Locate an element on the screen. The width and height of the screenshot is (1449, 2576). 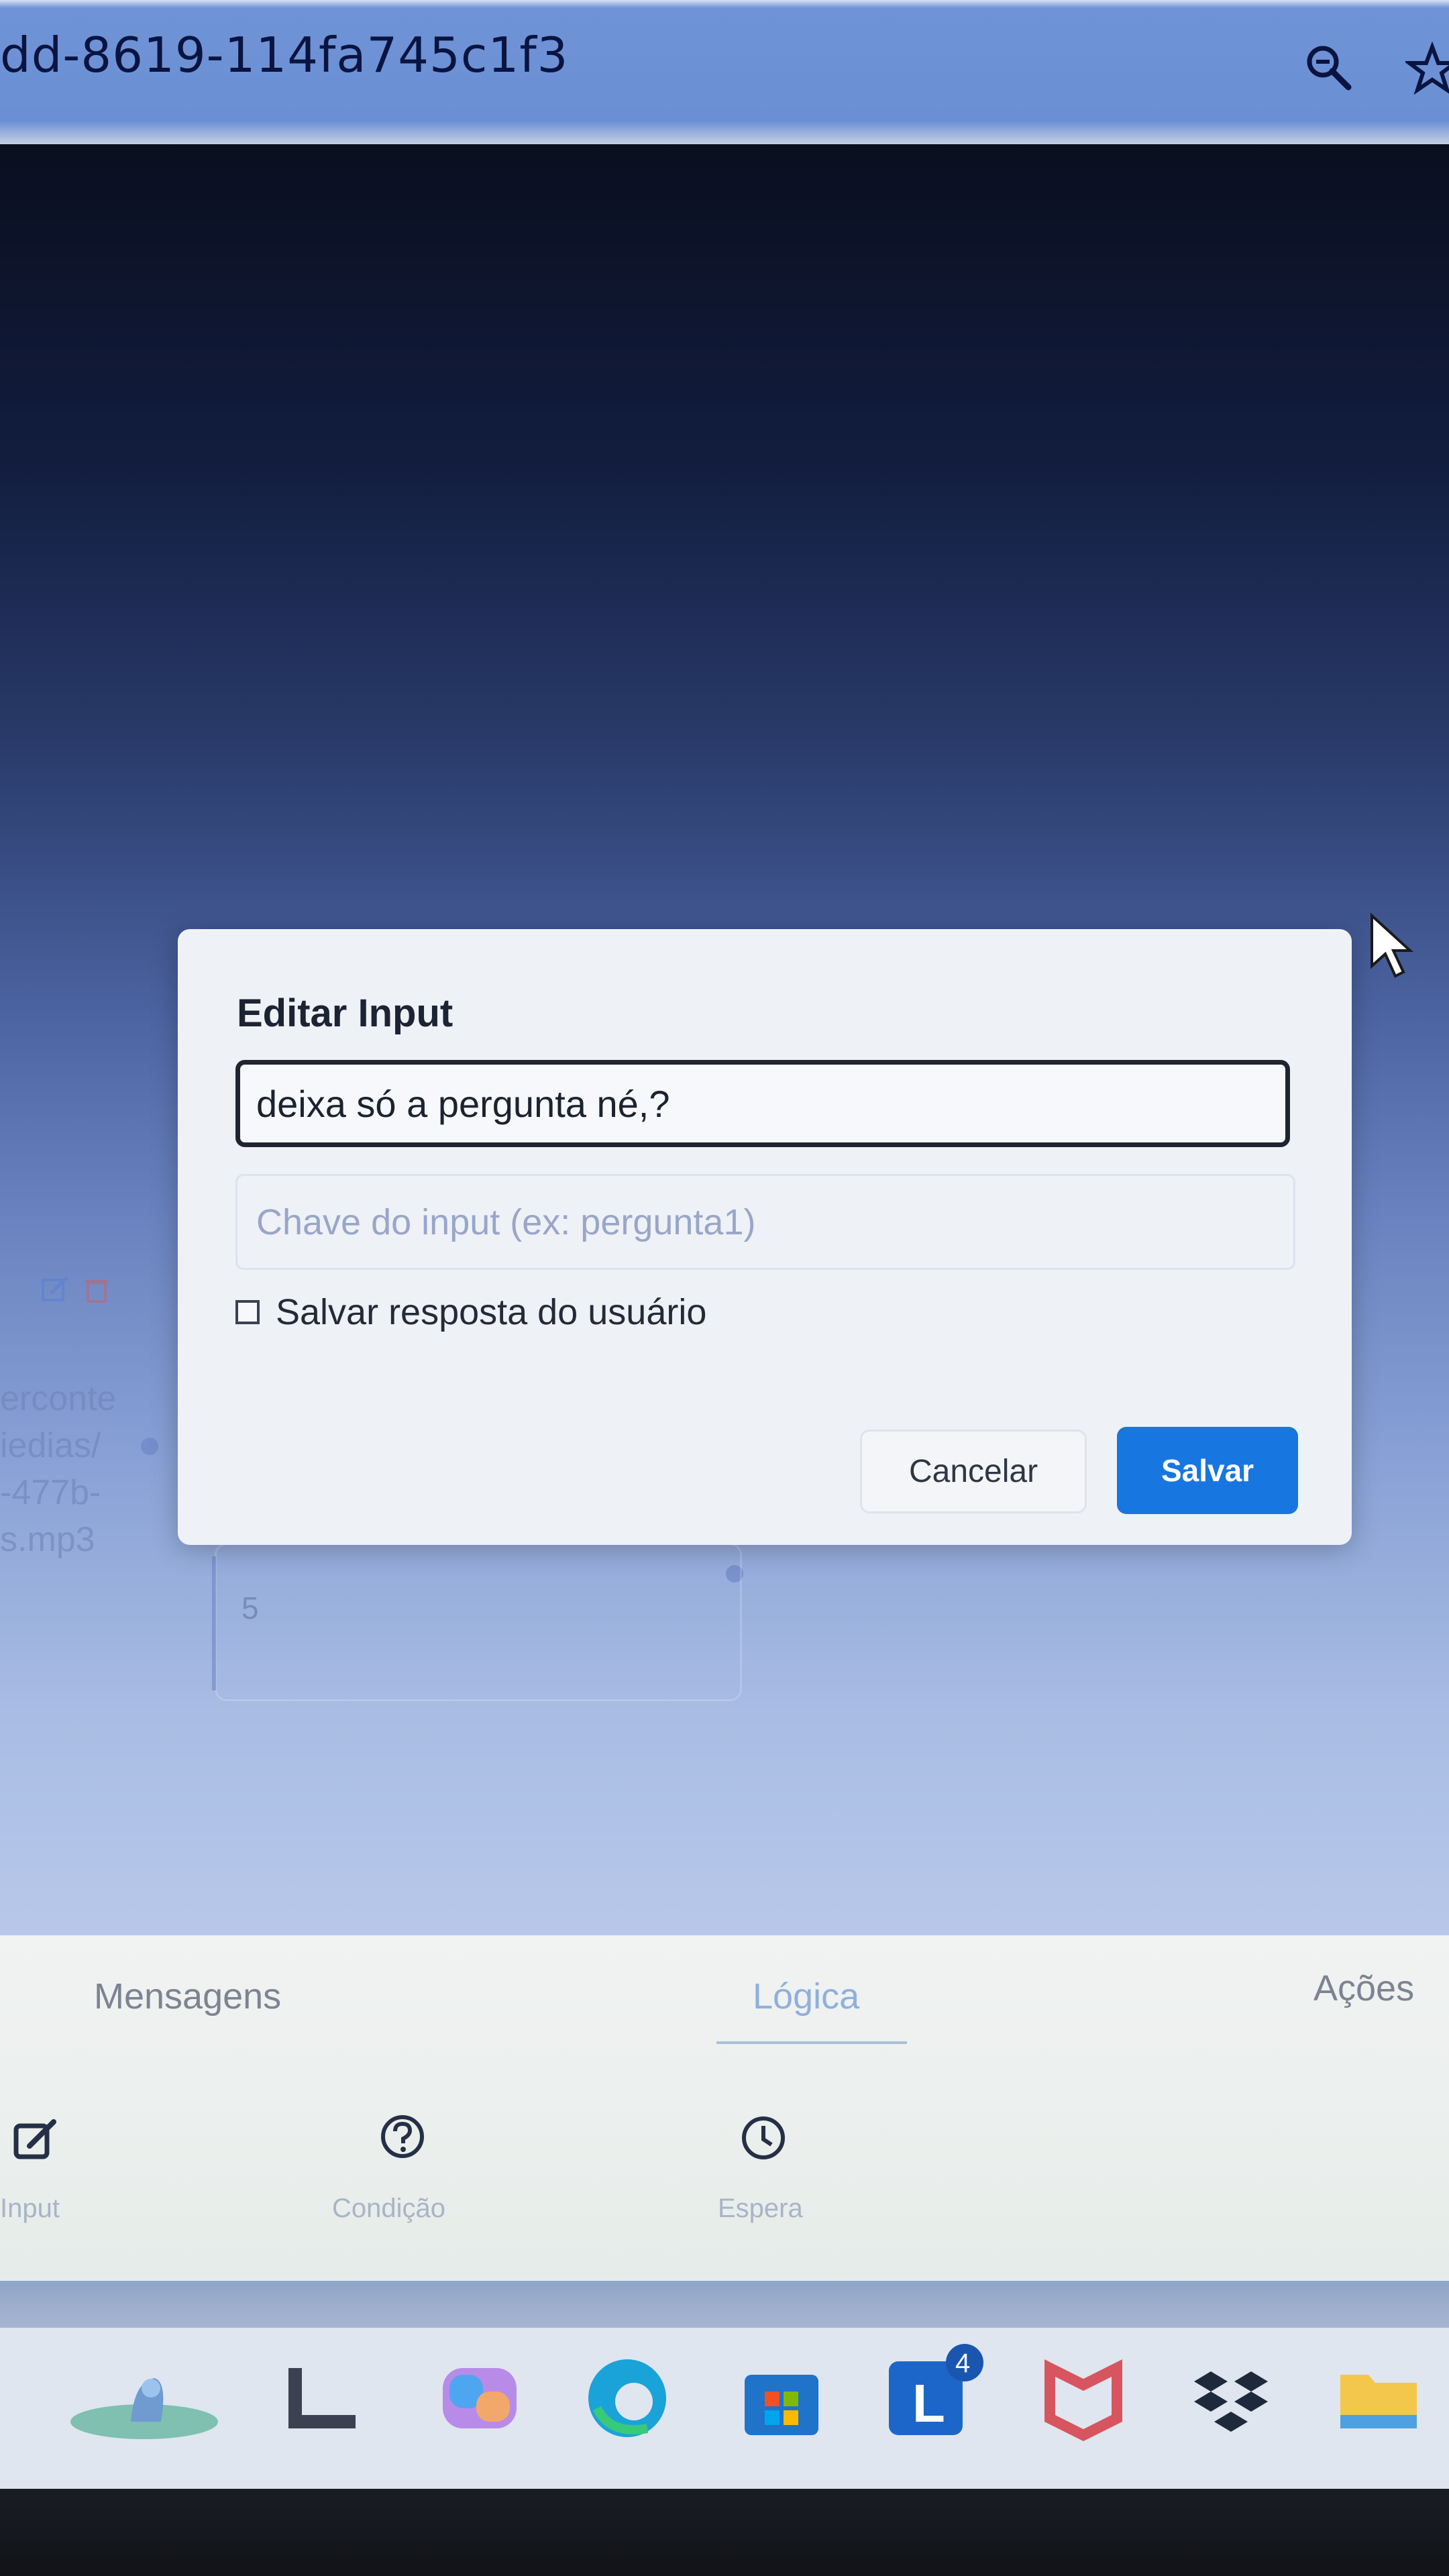
mcafee-icon is located at coordinates (1083, 2398).